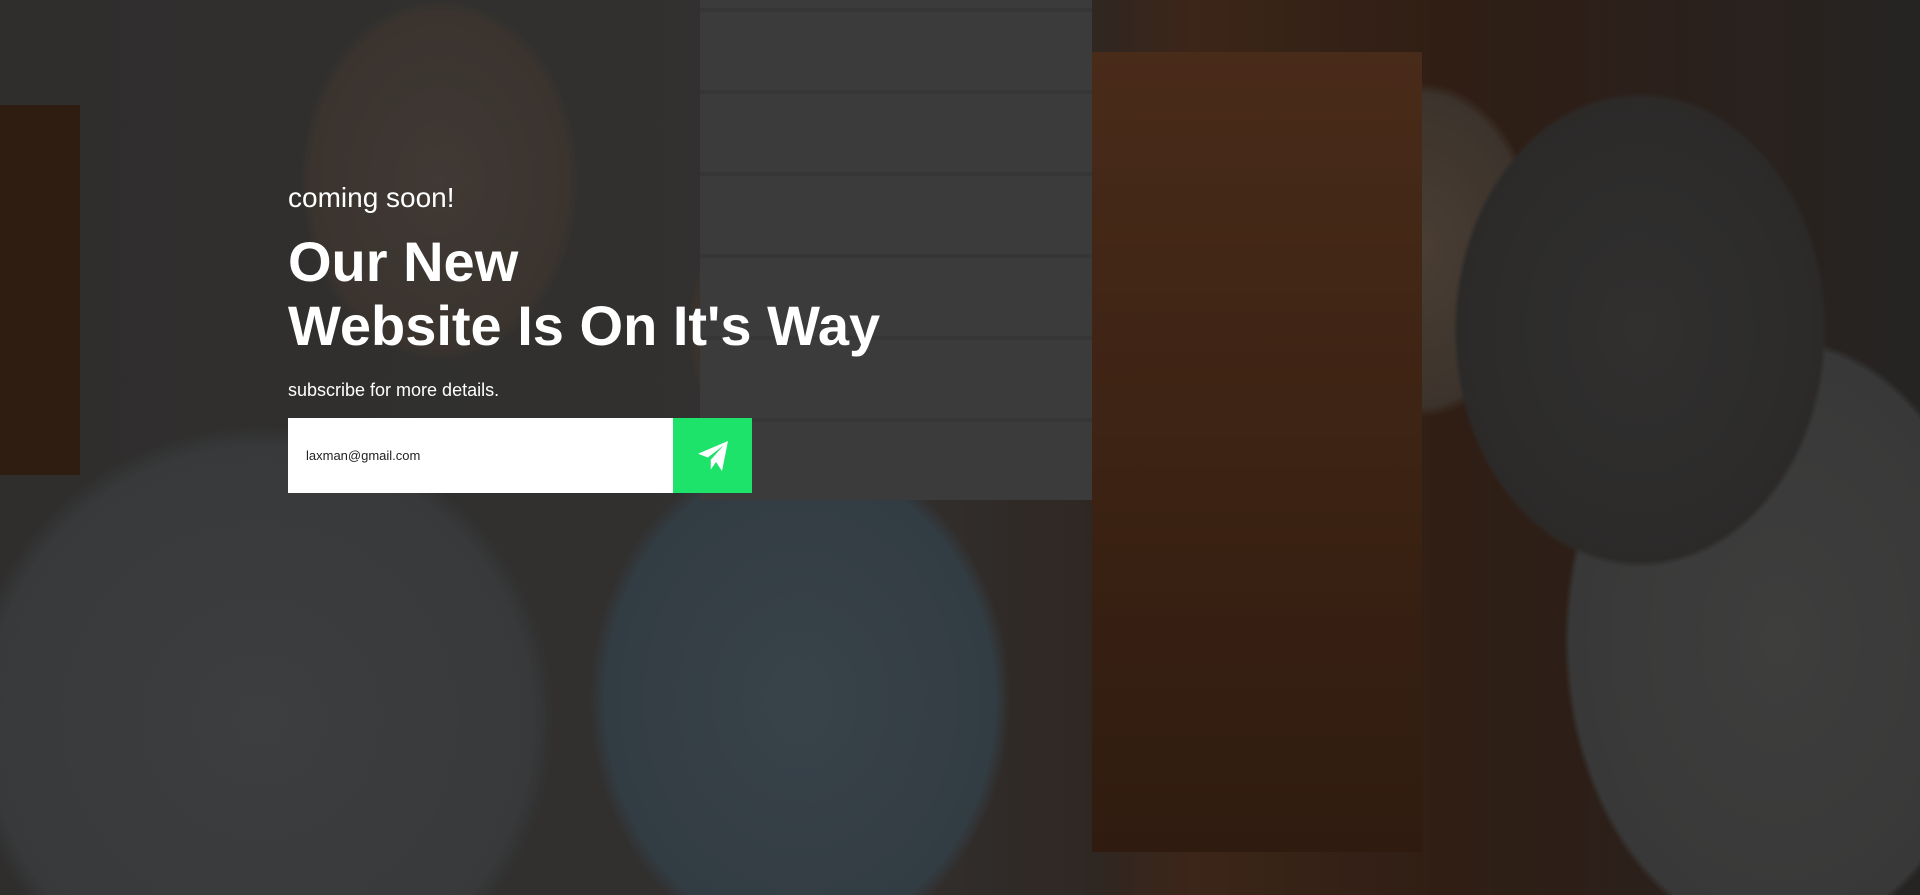  What do you see at coordinates (403, 261) in the screenshot?
I see `page-title-line-1: Our New` at bounding box center [403, 261].